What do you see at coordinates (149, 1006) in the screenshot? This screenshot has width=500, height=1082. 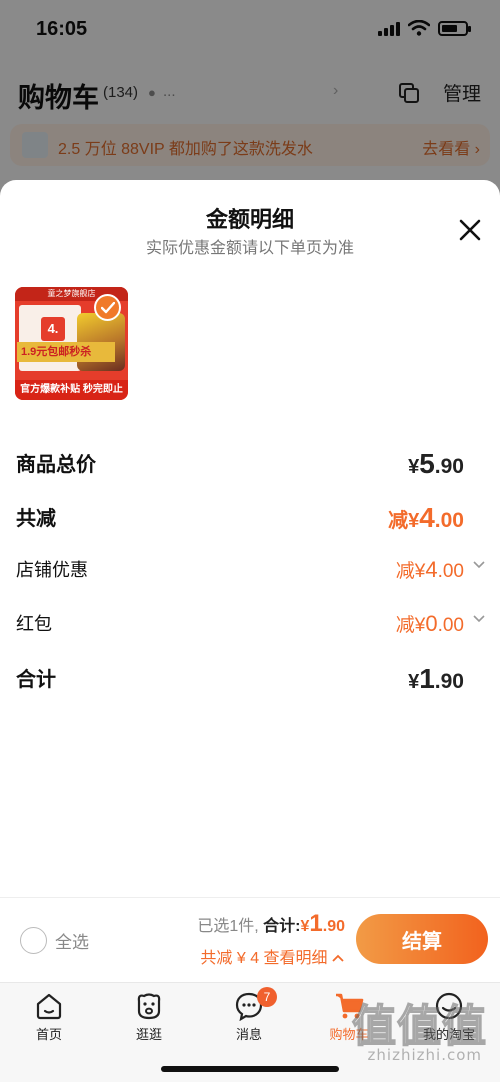 I see `browse-icon` at bounding box center [149, 1006].